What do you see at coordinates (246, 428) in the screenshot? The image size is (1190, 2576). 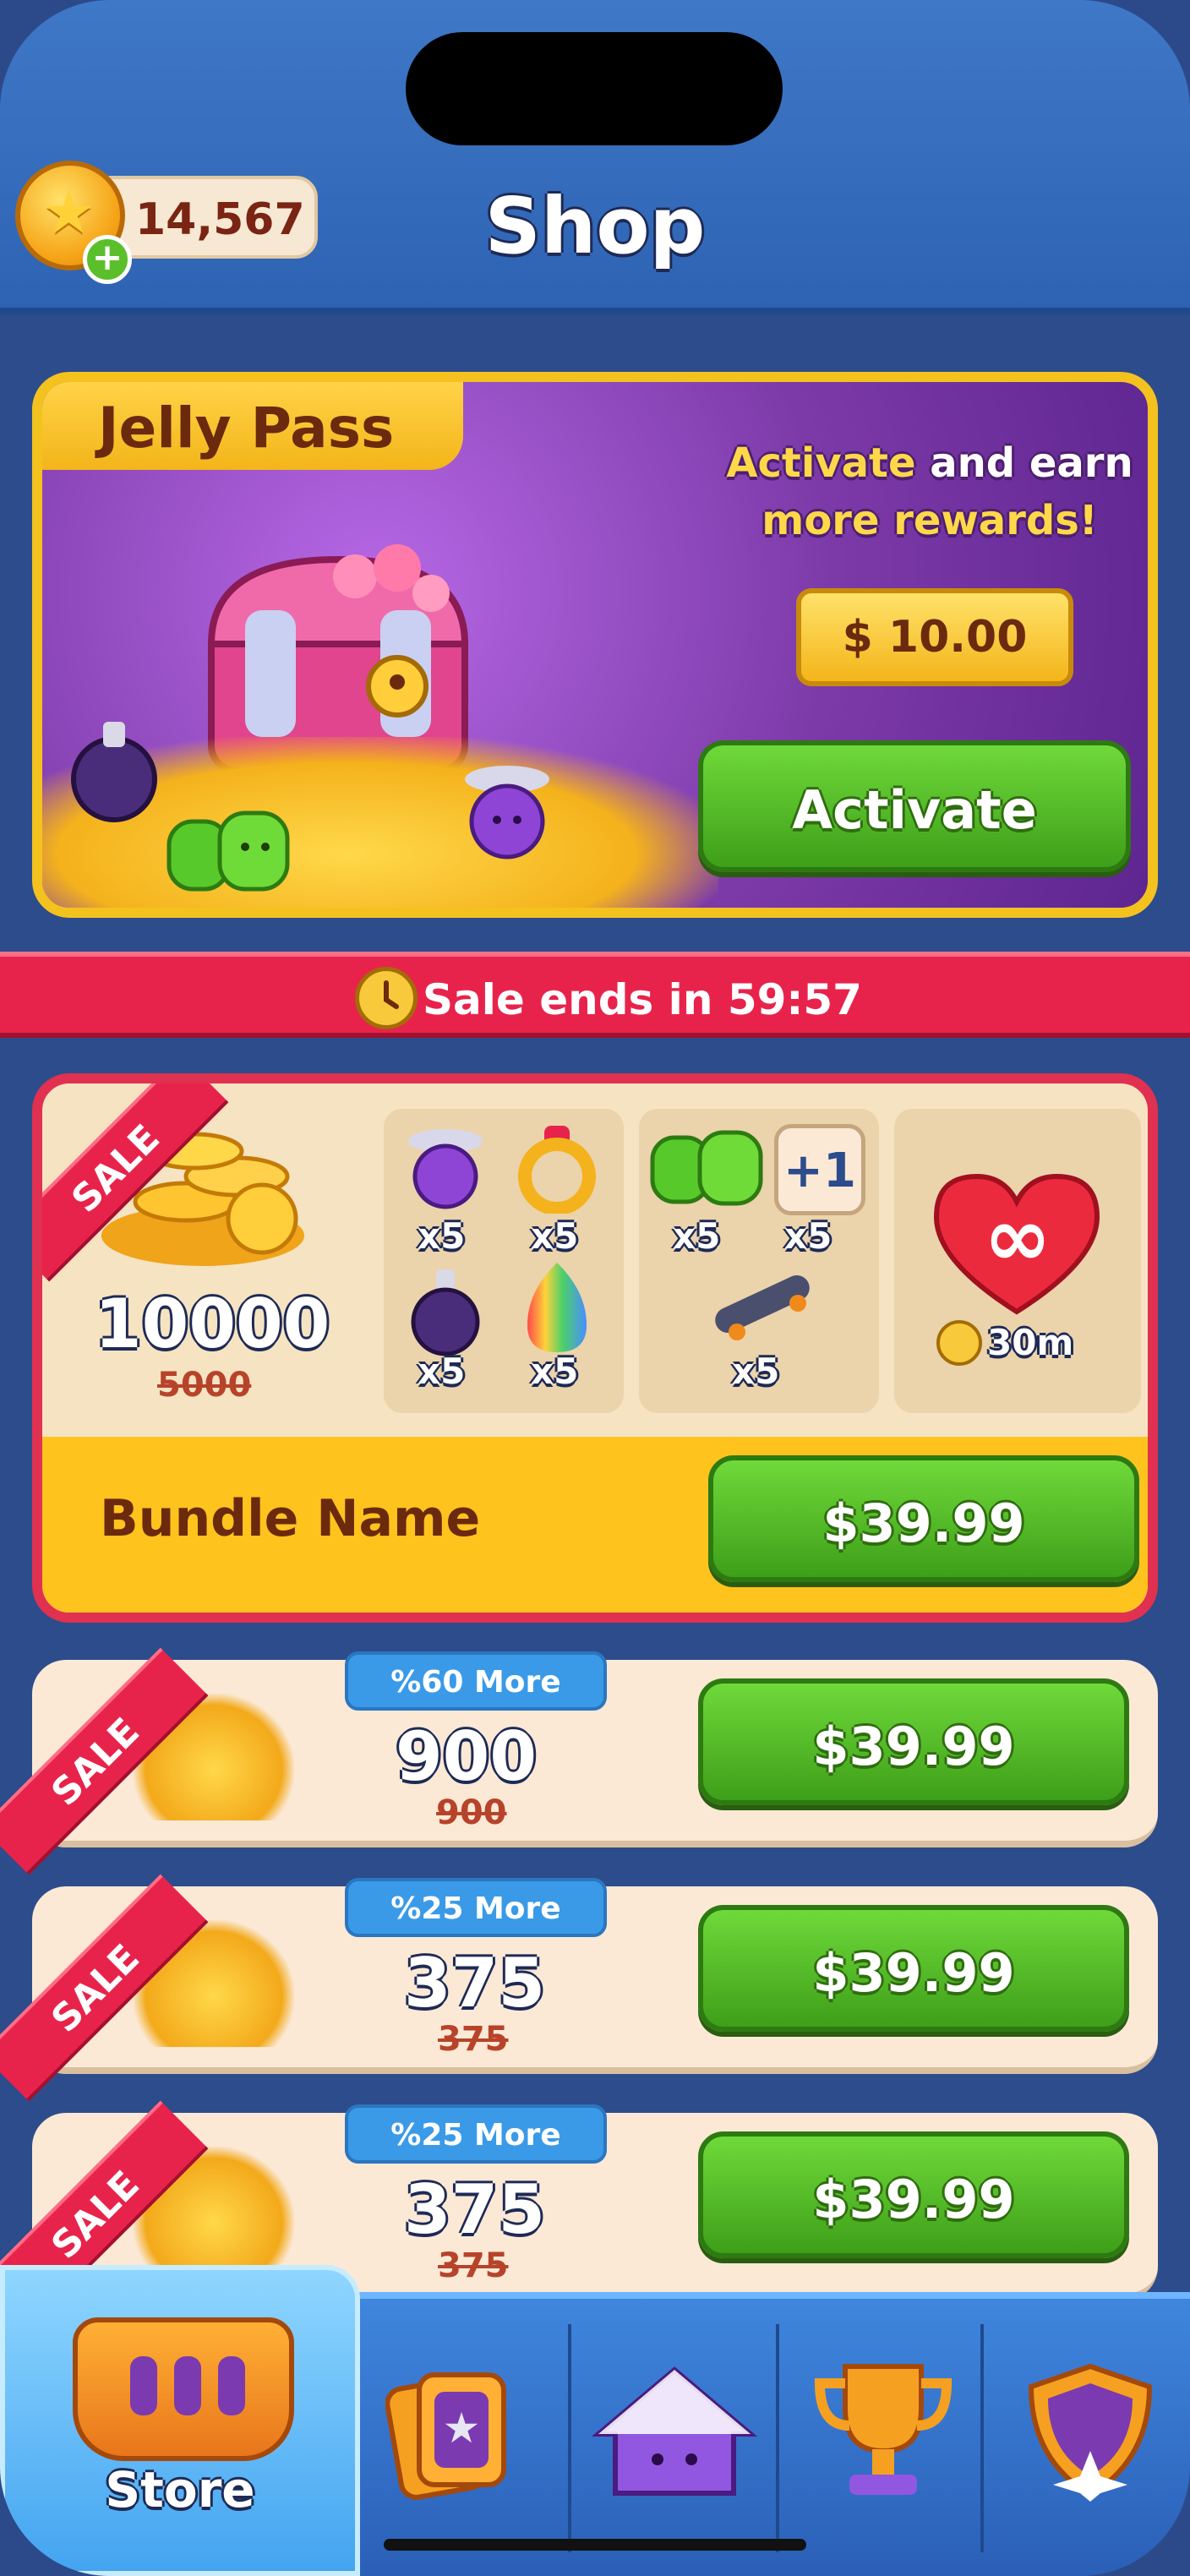 I see `jelly-pass-title: Jelly Pass` at bounding box center [246, 428].